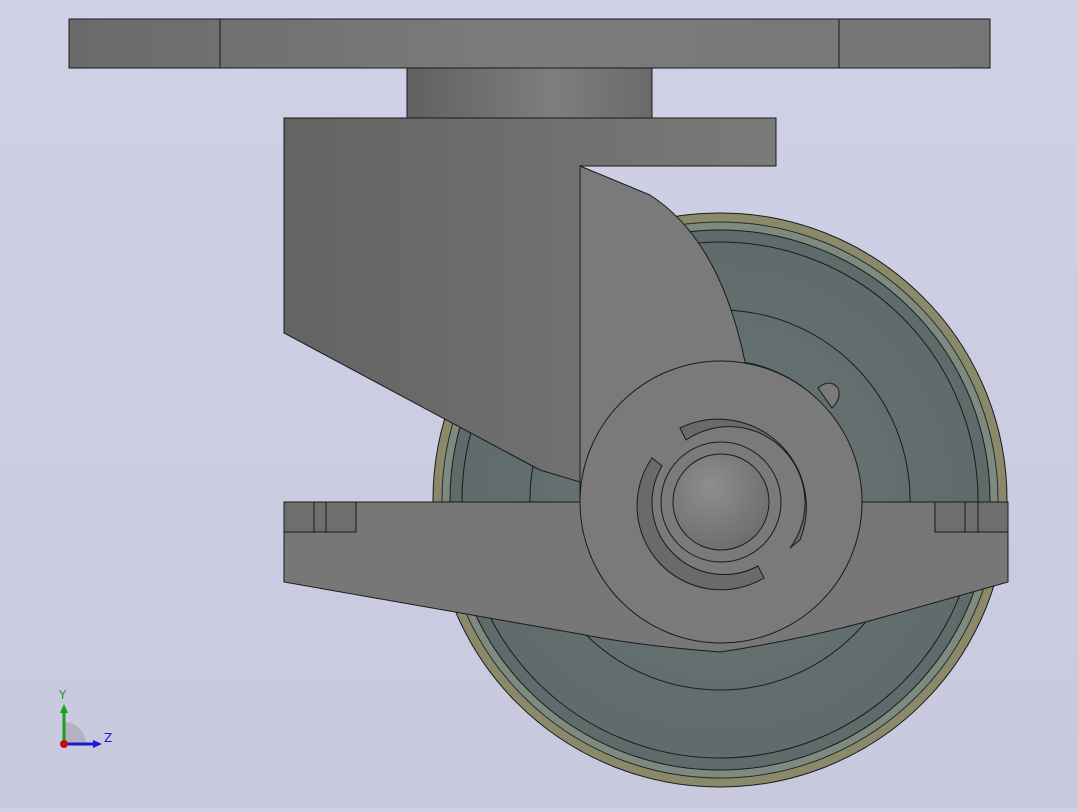 This screenshot has height=812, width=1078. I want to click on axle-assembly, so click(721, 502).